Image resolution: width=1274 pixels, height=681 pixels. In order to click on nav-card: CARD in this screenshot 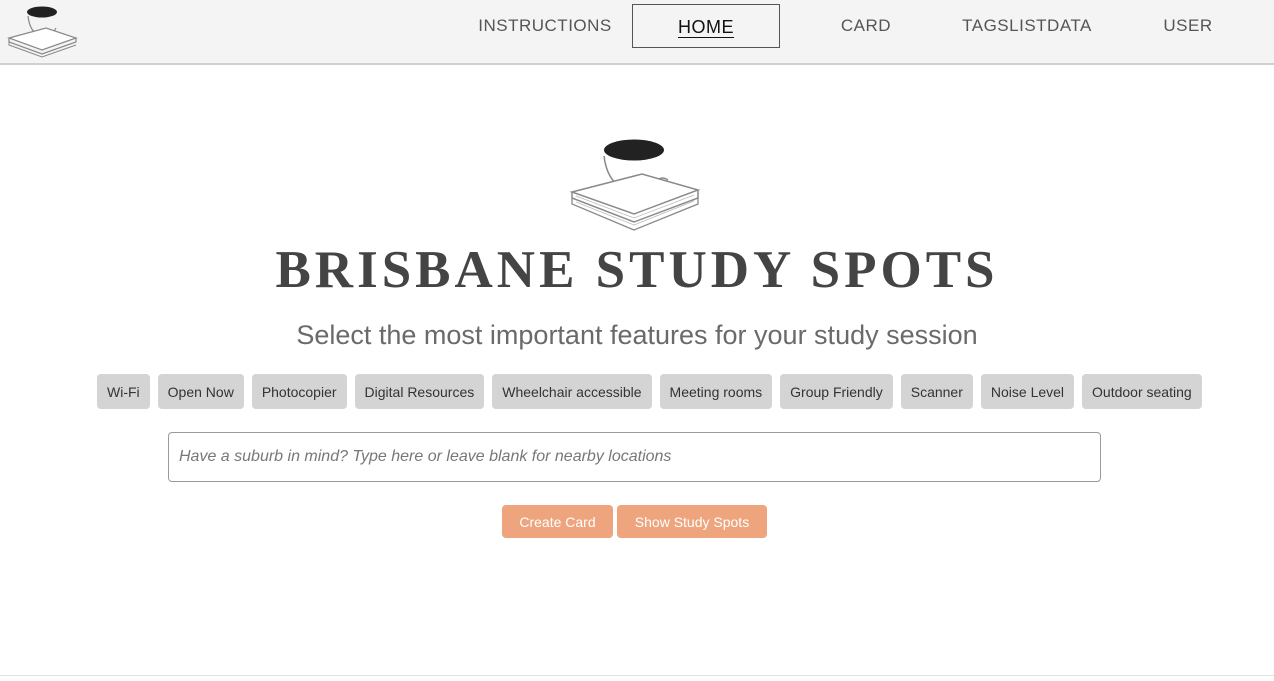, I will do `click(866, 26)`.